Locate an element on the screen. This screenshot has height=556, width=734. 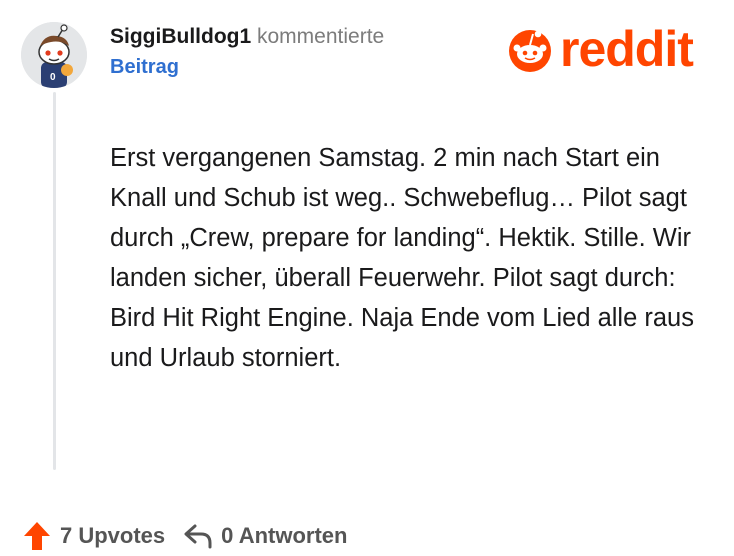
snoo-avatar-icon: 0 is located at coordinates (54, 55).